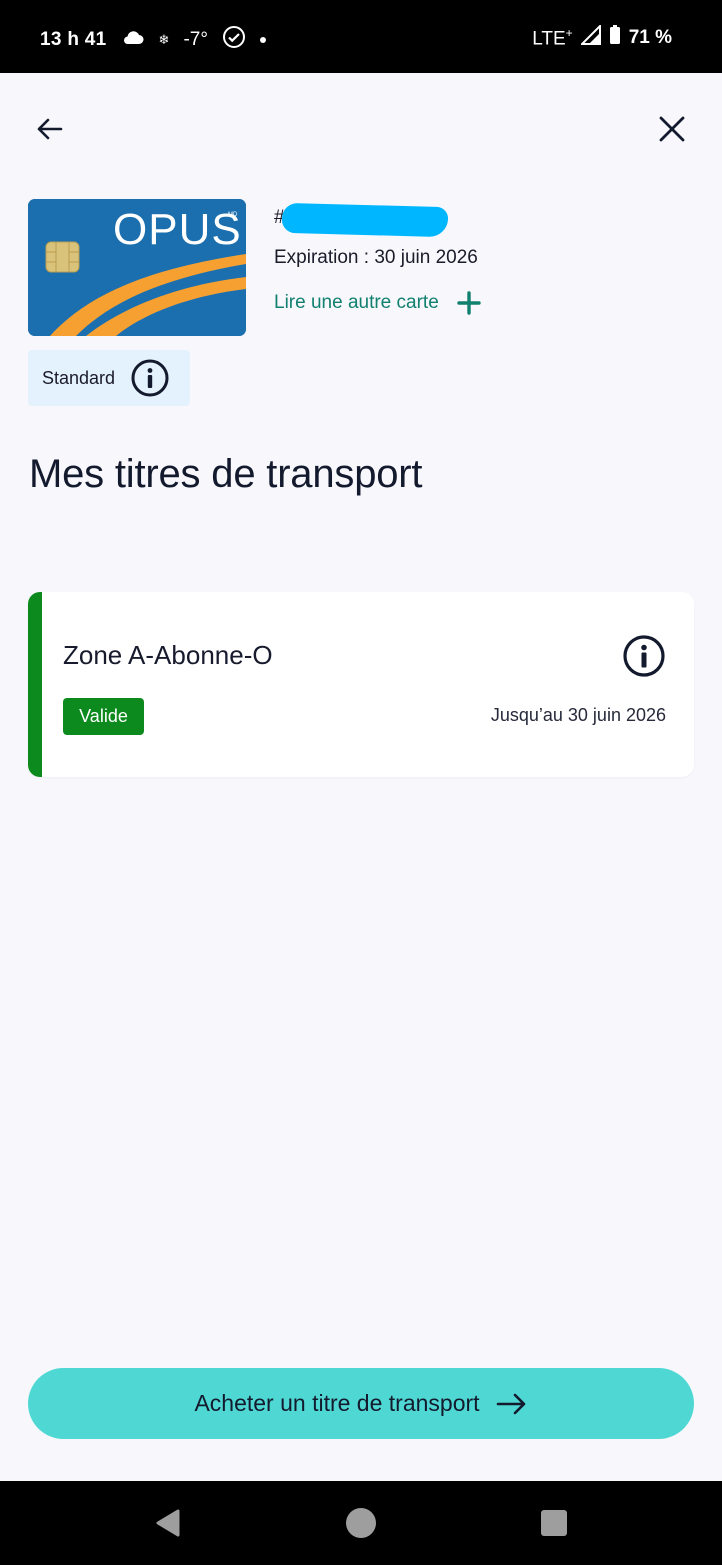 This screenshot has width=722, height=1565. Describe the element at coordinates (602, 37) in the screenshot. I see `status-bar-right: LTE+ 71 %` at that location.